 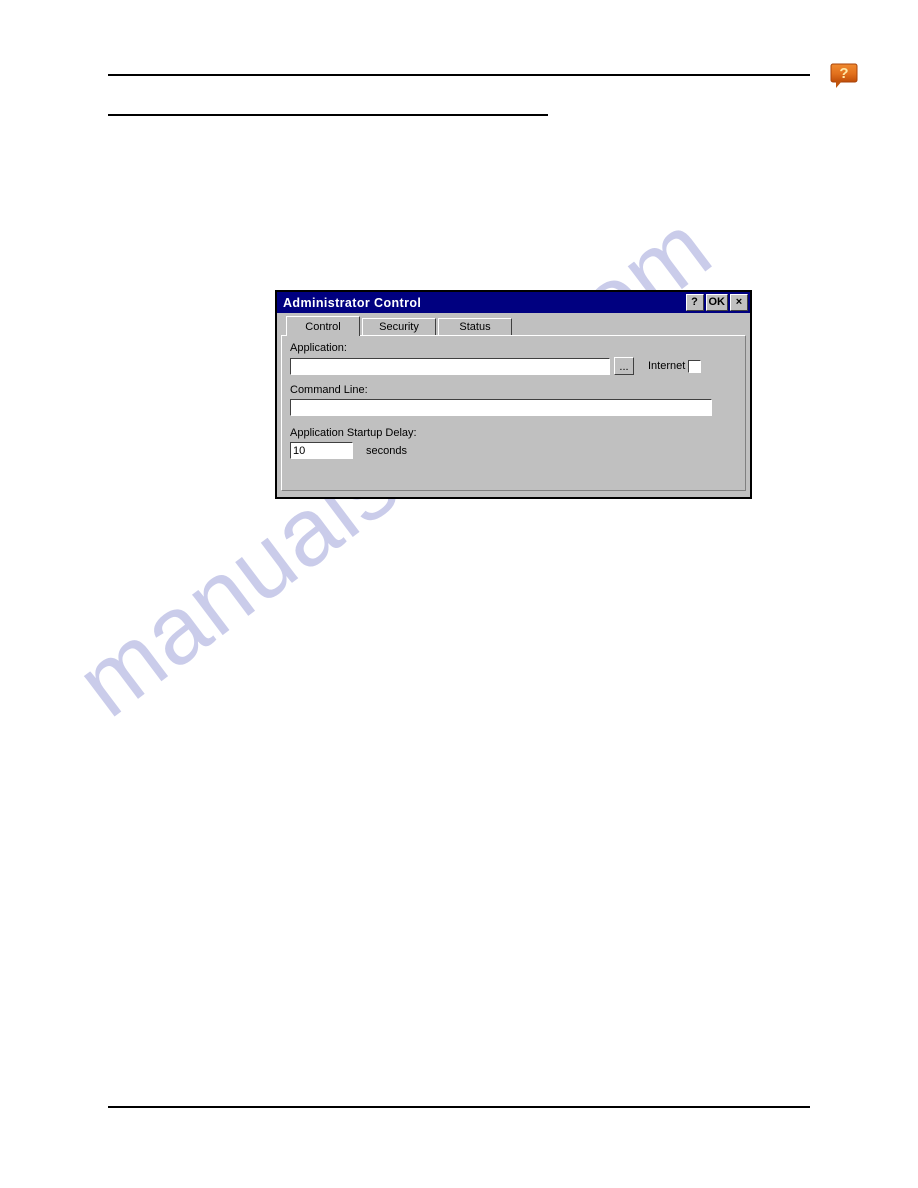 What do you see at coordinates (694, 302) in the screenshot?
I see `help-button: ?` at bounding box center [694, 302].